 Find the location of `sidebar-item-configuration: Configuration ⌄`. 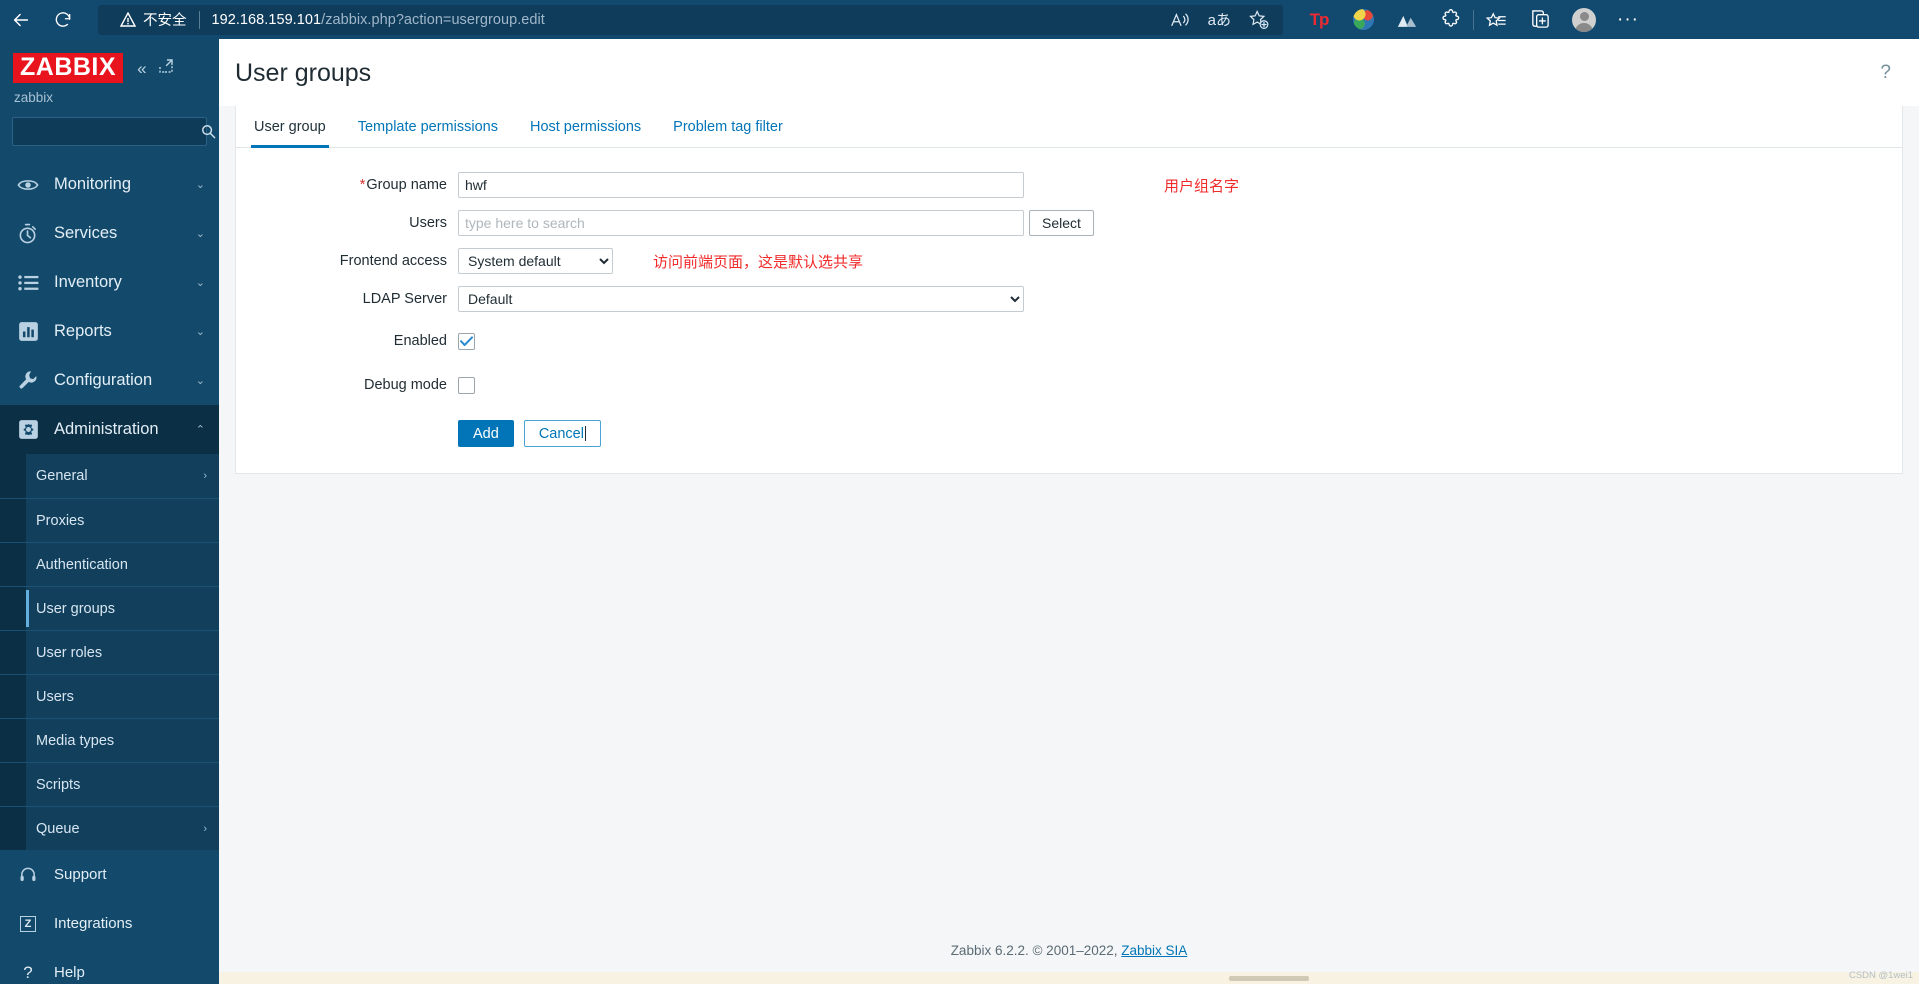

sidebar-item-configuration: Configuration ⌄ is located at coordinates (109, 380).